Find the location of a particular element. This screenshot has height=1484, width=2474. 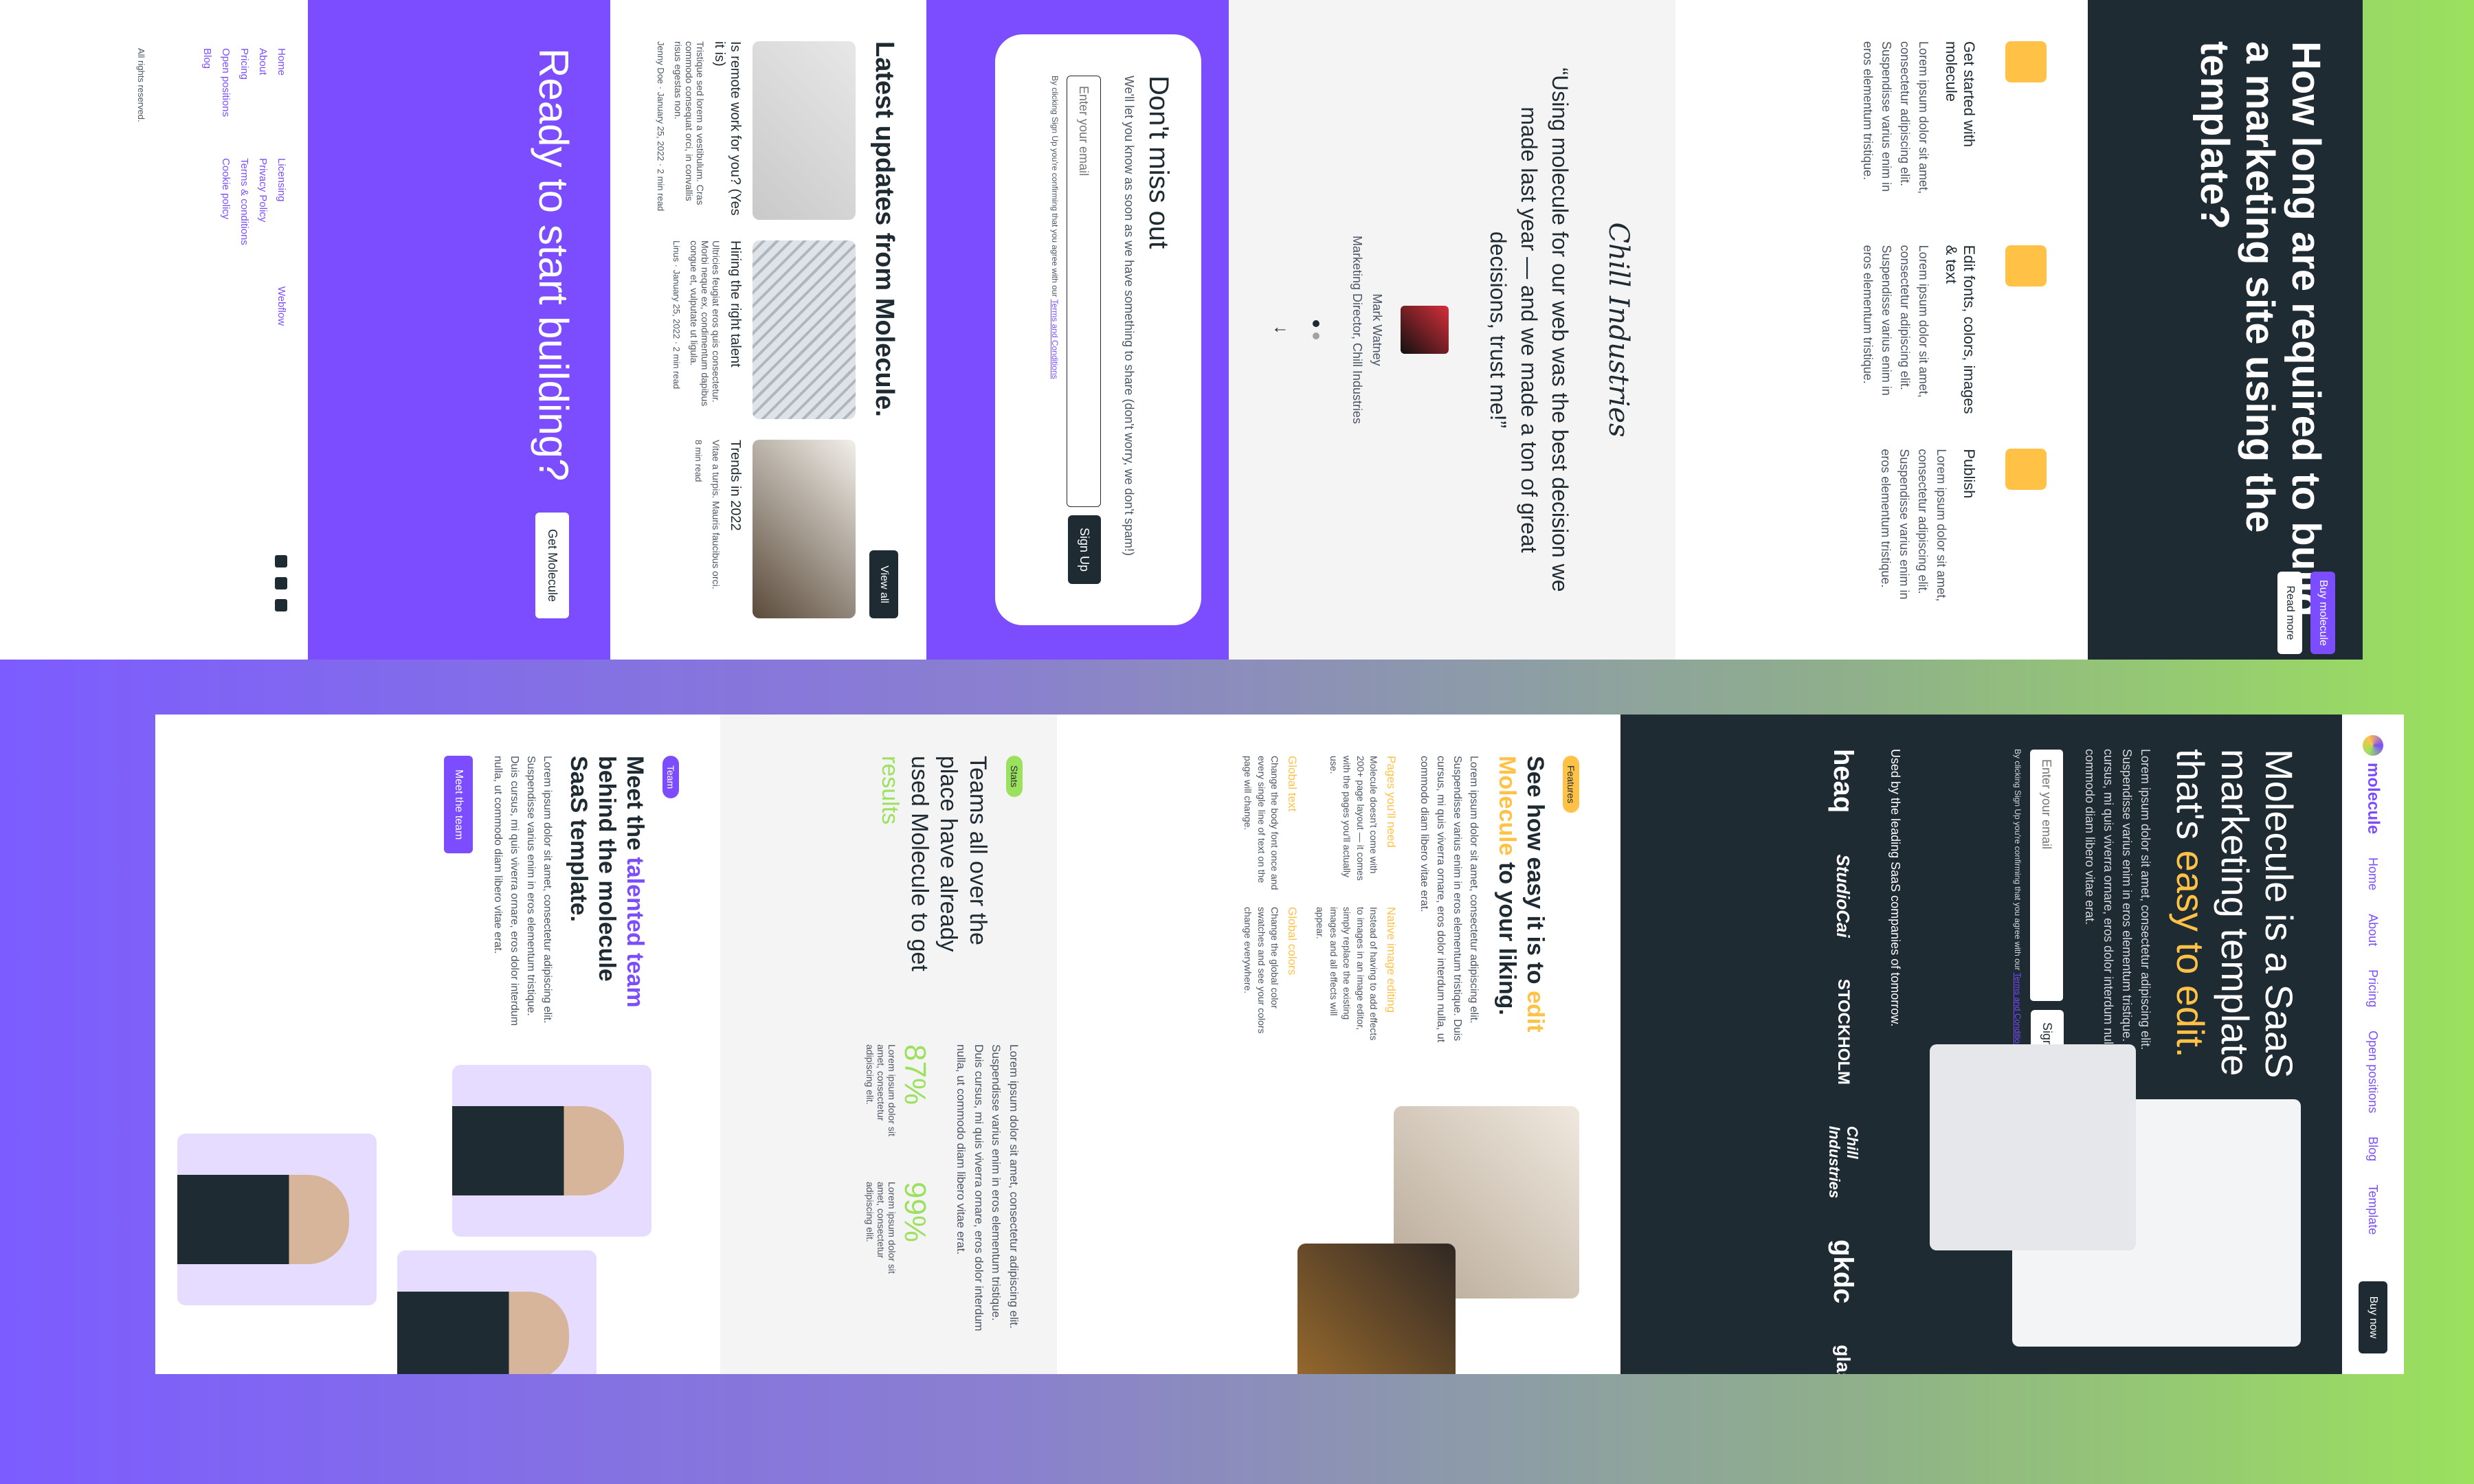

nav-blog: Blog is located at coordinates (2373, 1148).